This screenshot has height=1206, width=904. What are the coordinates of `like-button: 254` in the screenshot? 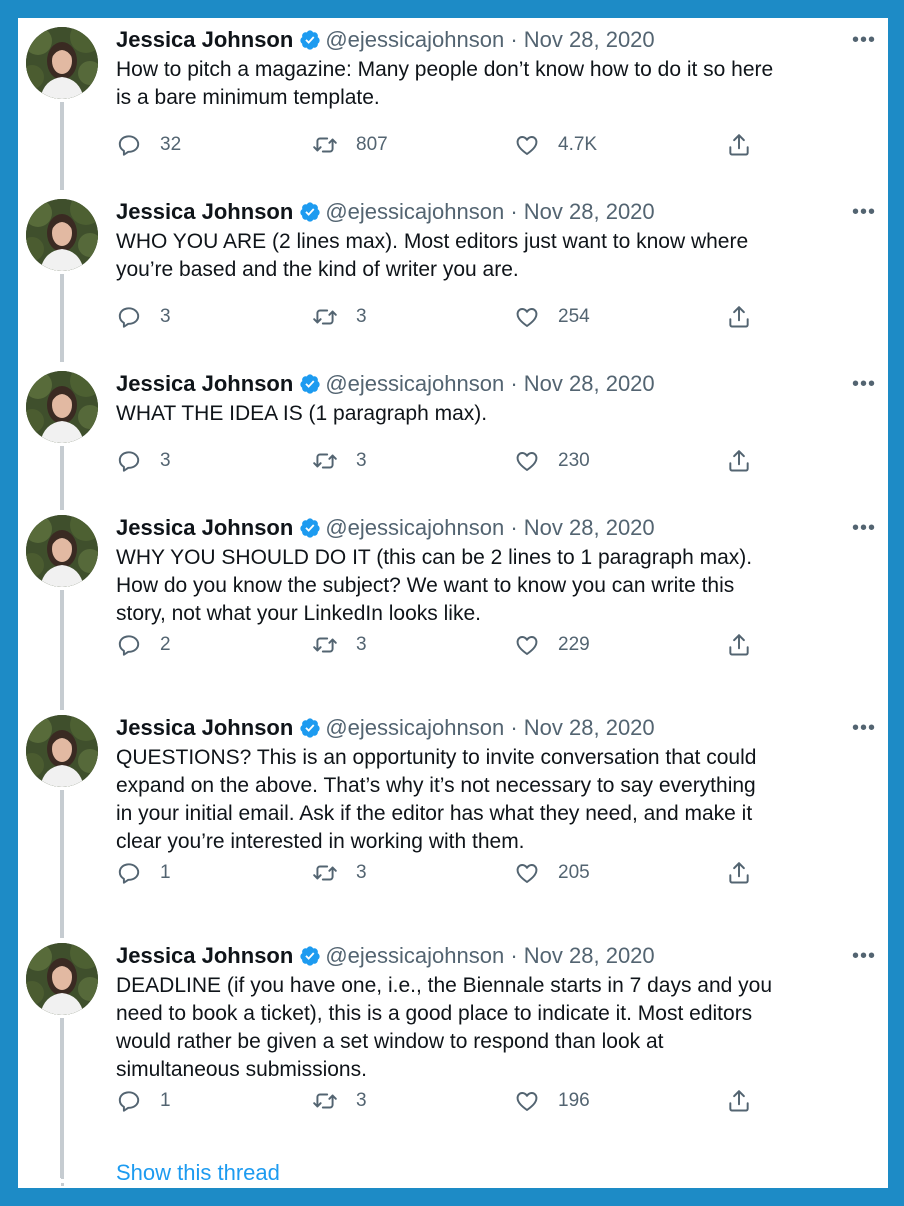 It's located at (552, 317).